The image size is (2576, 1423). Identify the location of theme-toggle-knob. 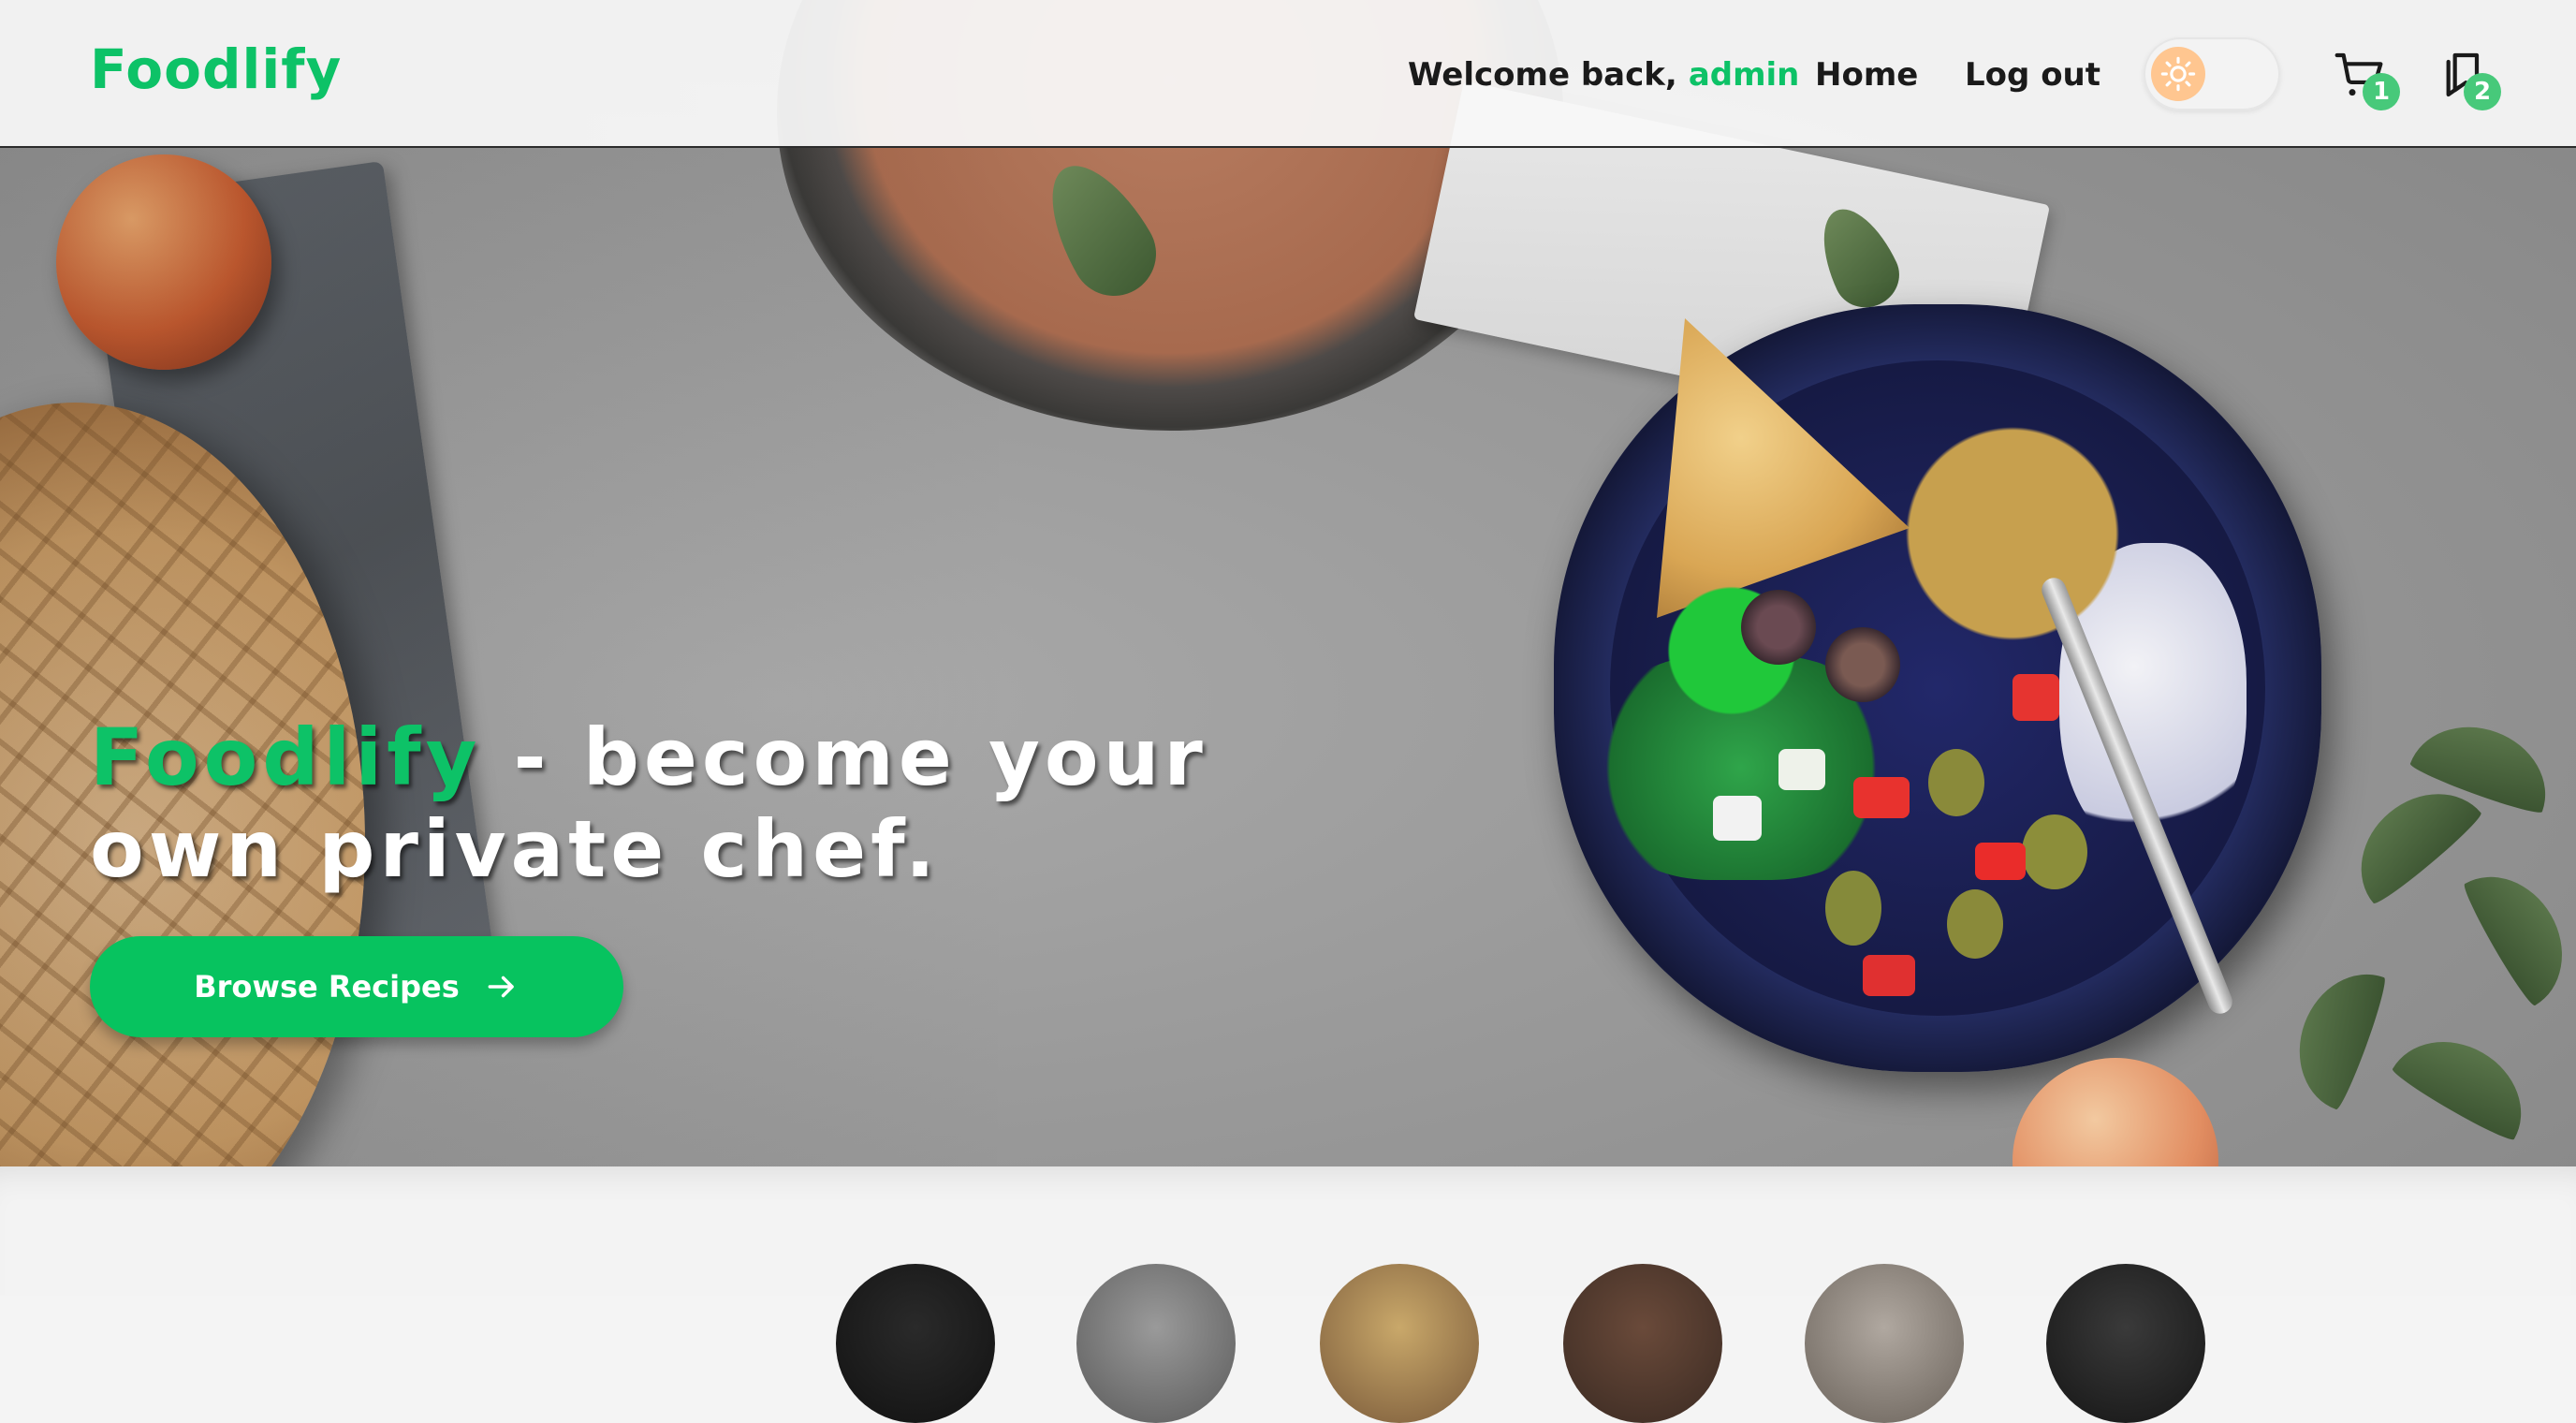
(2178, 74).